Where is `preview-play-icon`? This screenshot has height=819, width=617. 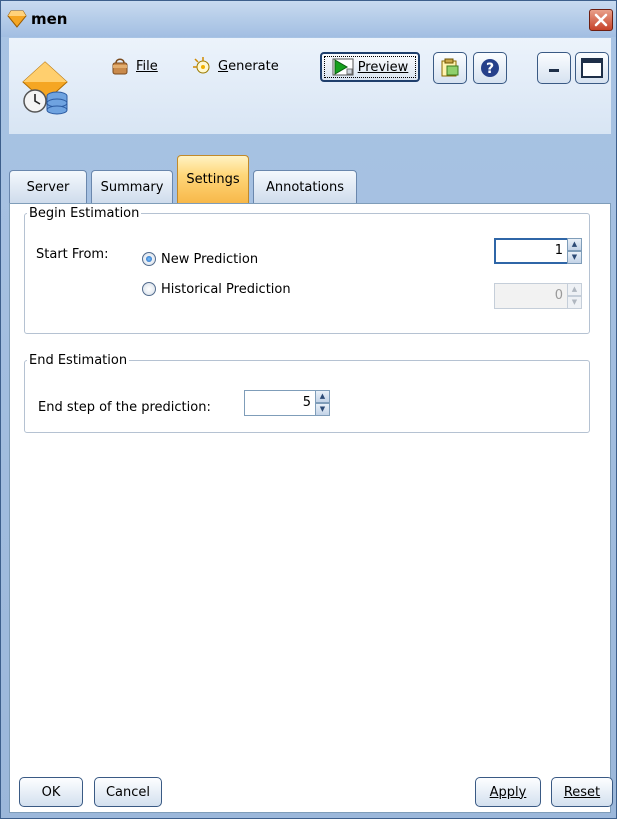 preview-play-icon is located at coordinates (343, 67).